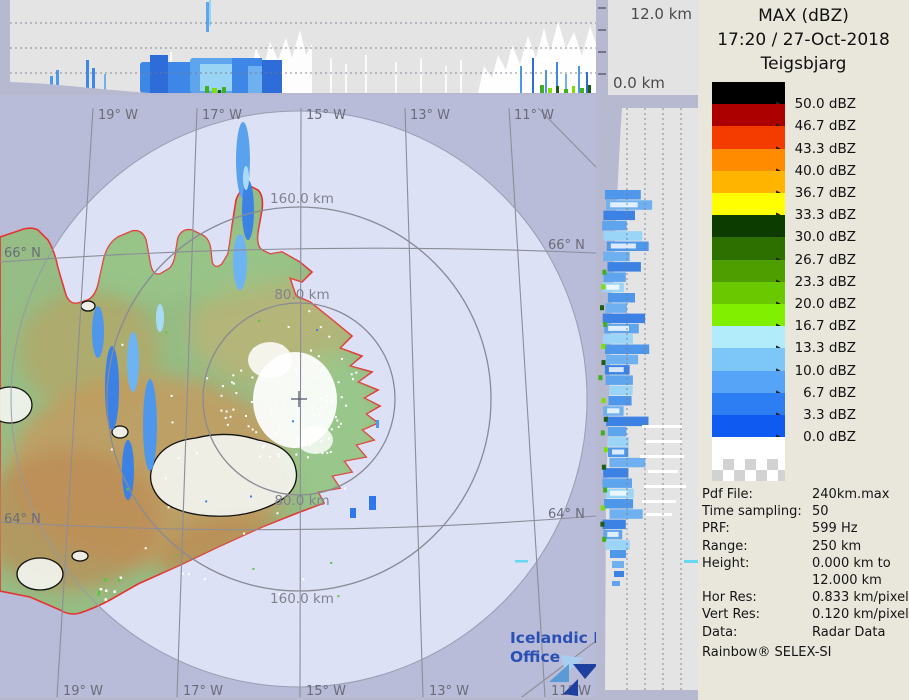 This screenshot has height=700, width=909. I want to click on meridian-label-bottom: 15° W, so click(326, 691).